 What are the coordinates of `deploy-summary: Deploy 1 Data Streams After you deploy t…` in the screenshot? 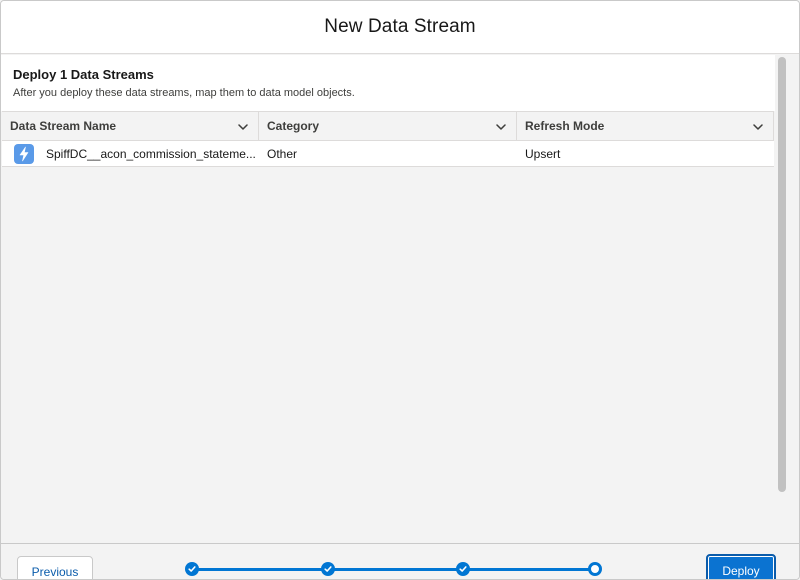 It's located at (388, 83).